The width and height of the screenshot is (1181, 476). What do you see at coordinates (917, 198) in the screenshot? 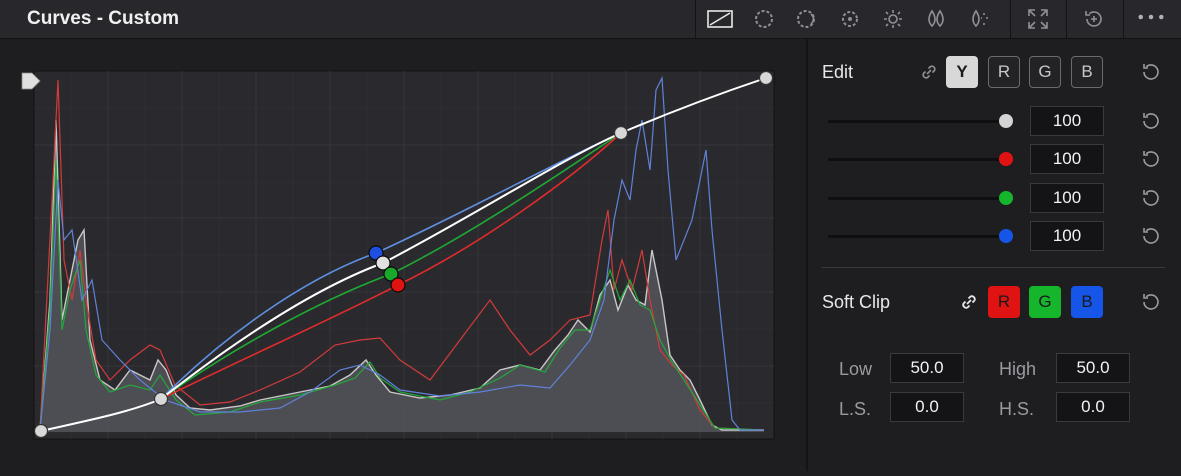
I see `g-slider-track` at bounding box center [917, 198].